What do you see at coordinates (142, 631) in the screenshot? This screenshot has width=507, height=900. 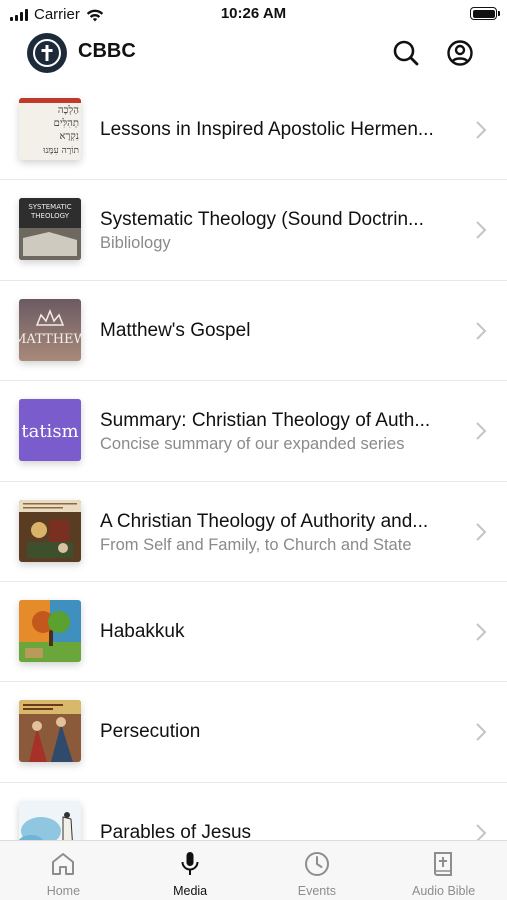 I see `item-title: Habakkuk` at bounding box center [142, 631].